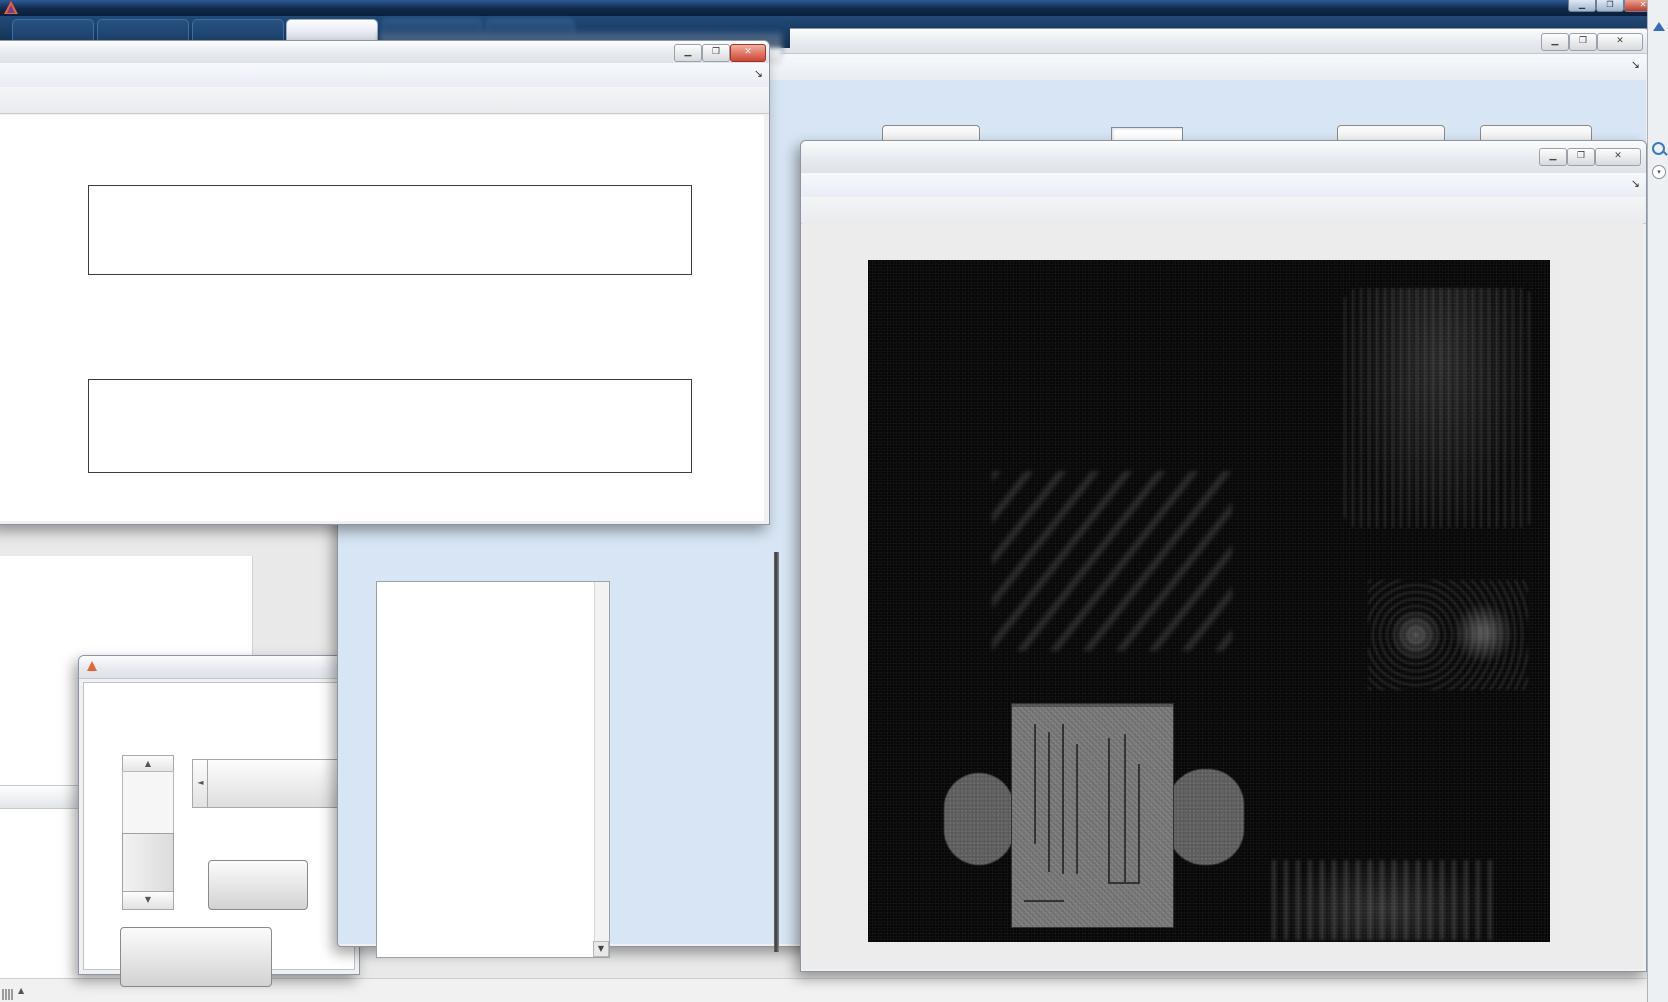 The height and width of the screenshot is (1002, 1668). Describe the element at coordinates (1659, 26) in the screenshot. I see `expand-up-icon` at that location.